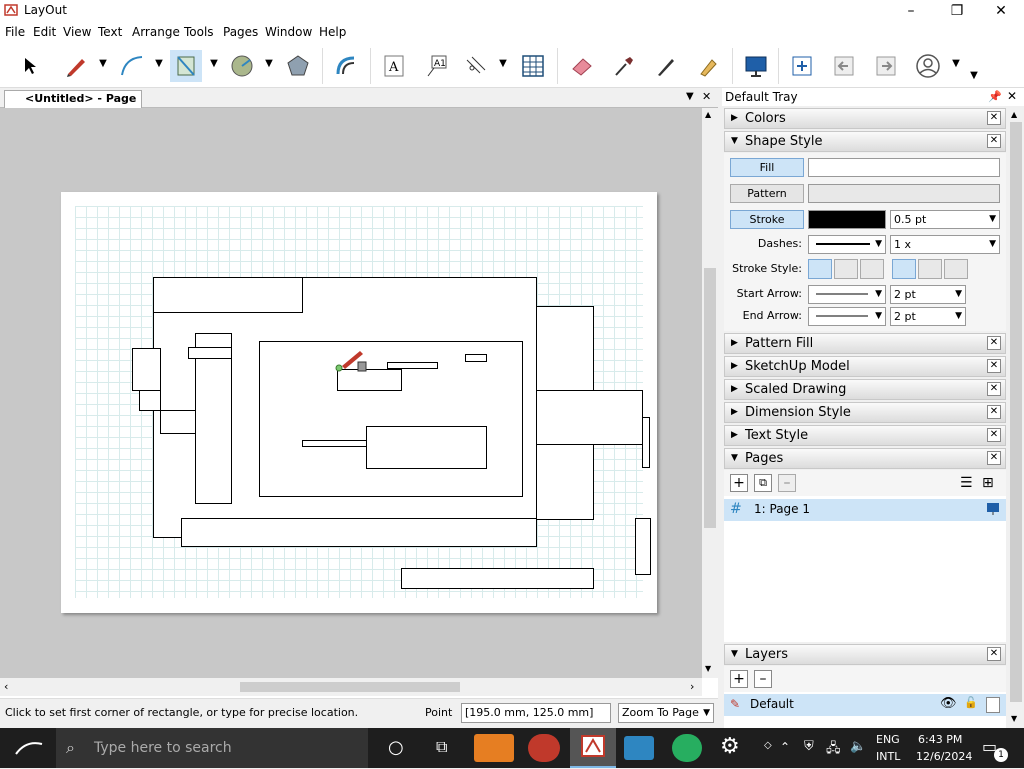  What do you see at coordinates (966, 483) in the screenshot?
I see `list-view-icon: ☰` at bounding box center [966, 483].